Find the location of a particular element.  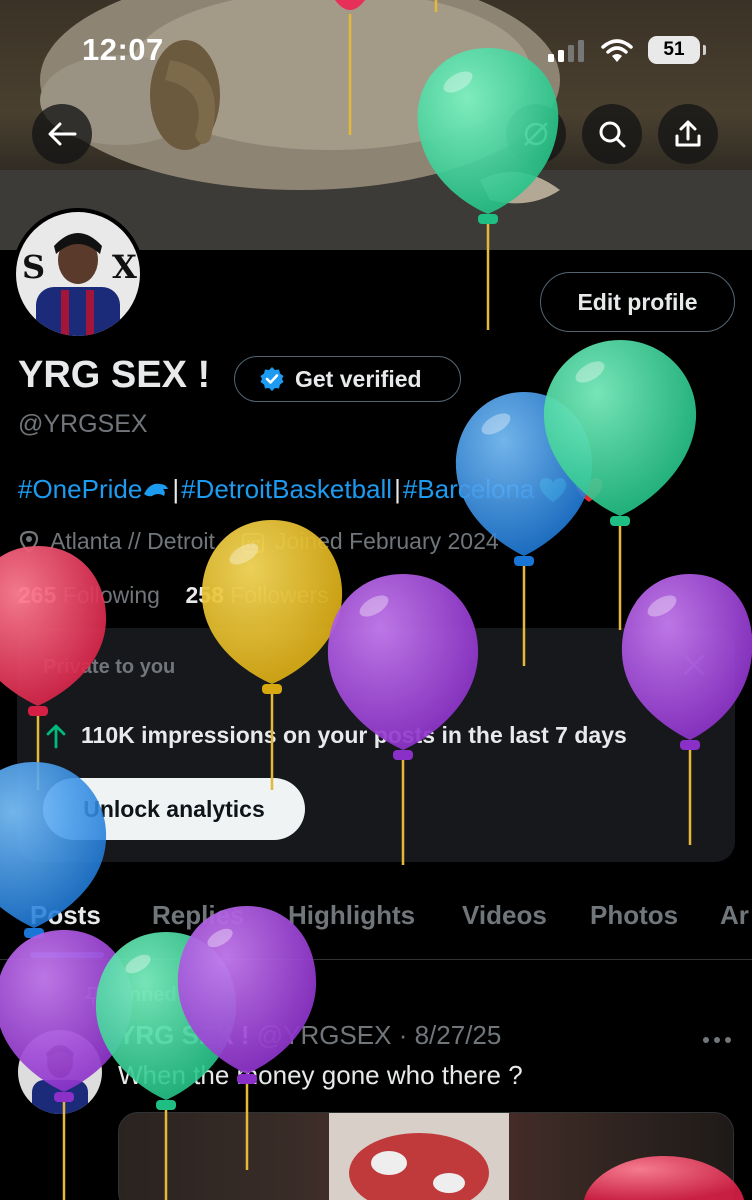

more-options-icon is located at coordinates (717, 1040).